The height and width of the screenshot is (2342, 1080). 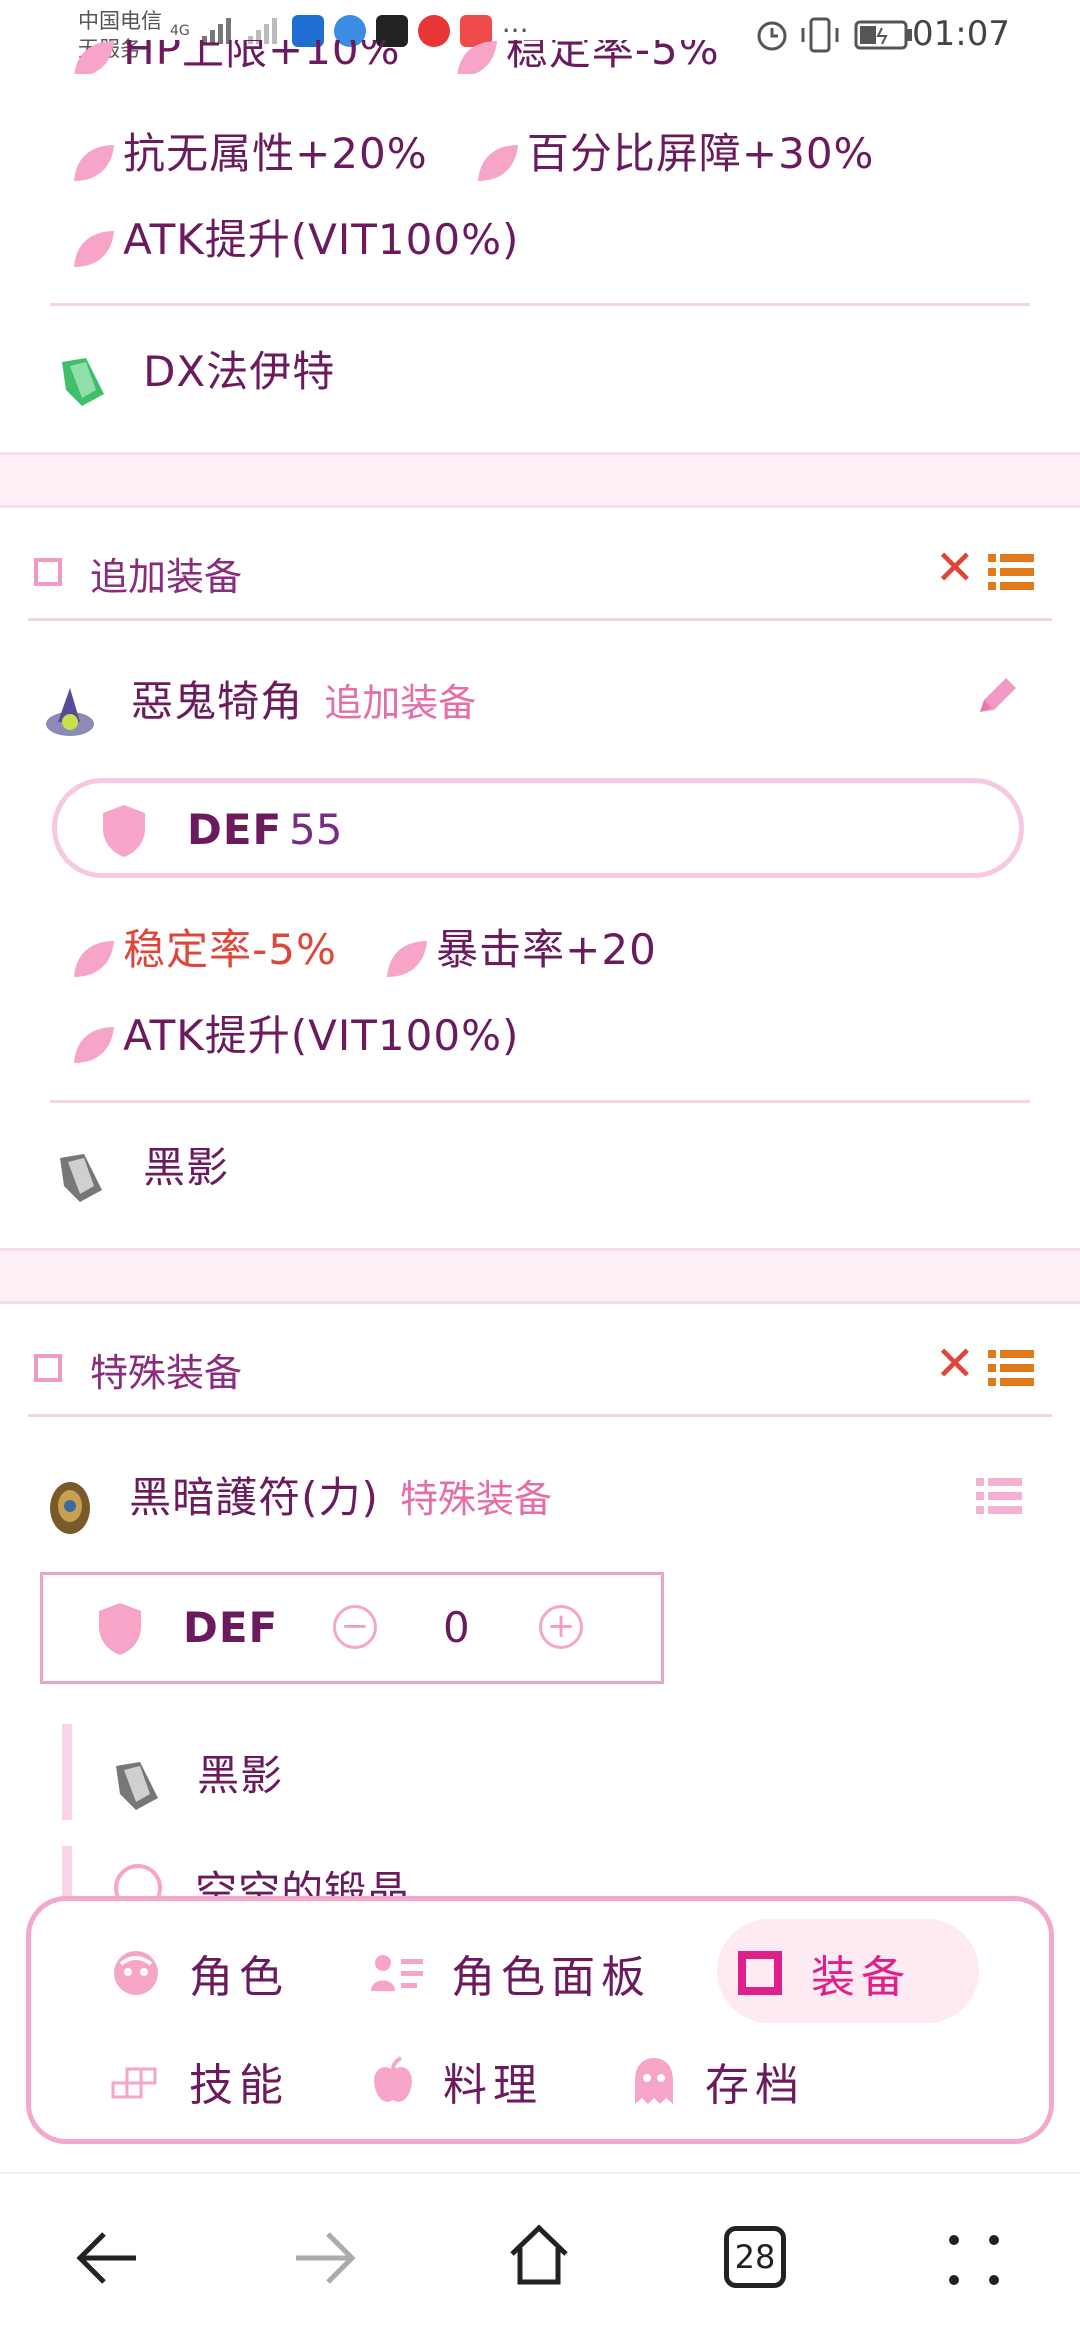 I want to click on network-type: 4G, so click(x=180, y=30).